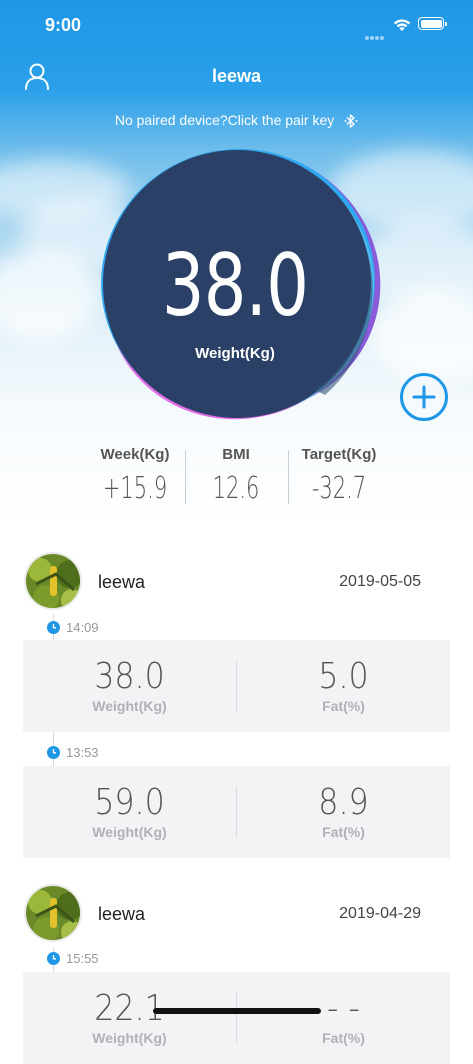  Describe the element at coordinates (343, 802) in the screenshot. I see `record-fat-value: 8.9` at that location.